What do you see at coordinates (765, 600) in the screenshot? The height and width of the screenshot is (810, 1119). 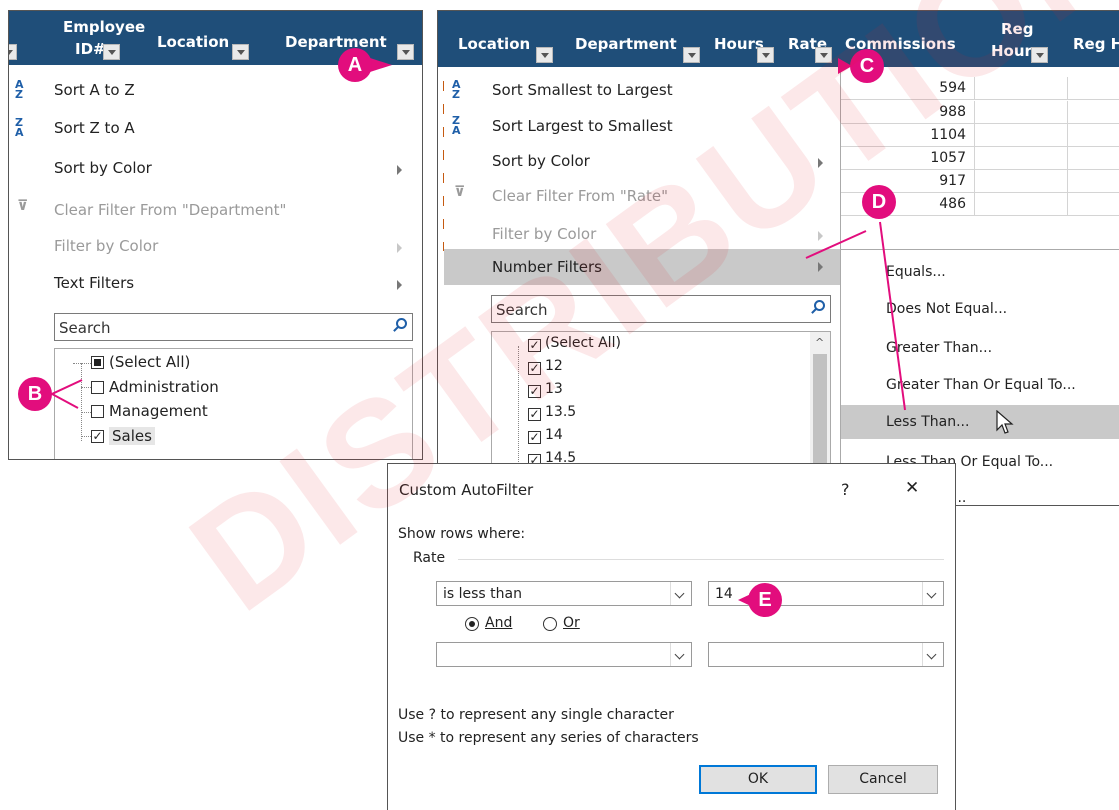 I see `callout-e: E` at bounding box center [765, 600].